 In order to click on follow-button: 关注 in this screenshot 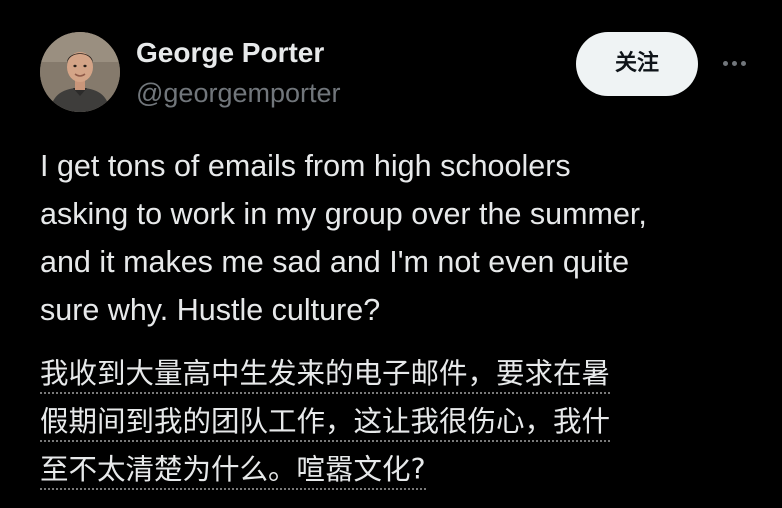, I will do `click(637, 64)`.